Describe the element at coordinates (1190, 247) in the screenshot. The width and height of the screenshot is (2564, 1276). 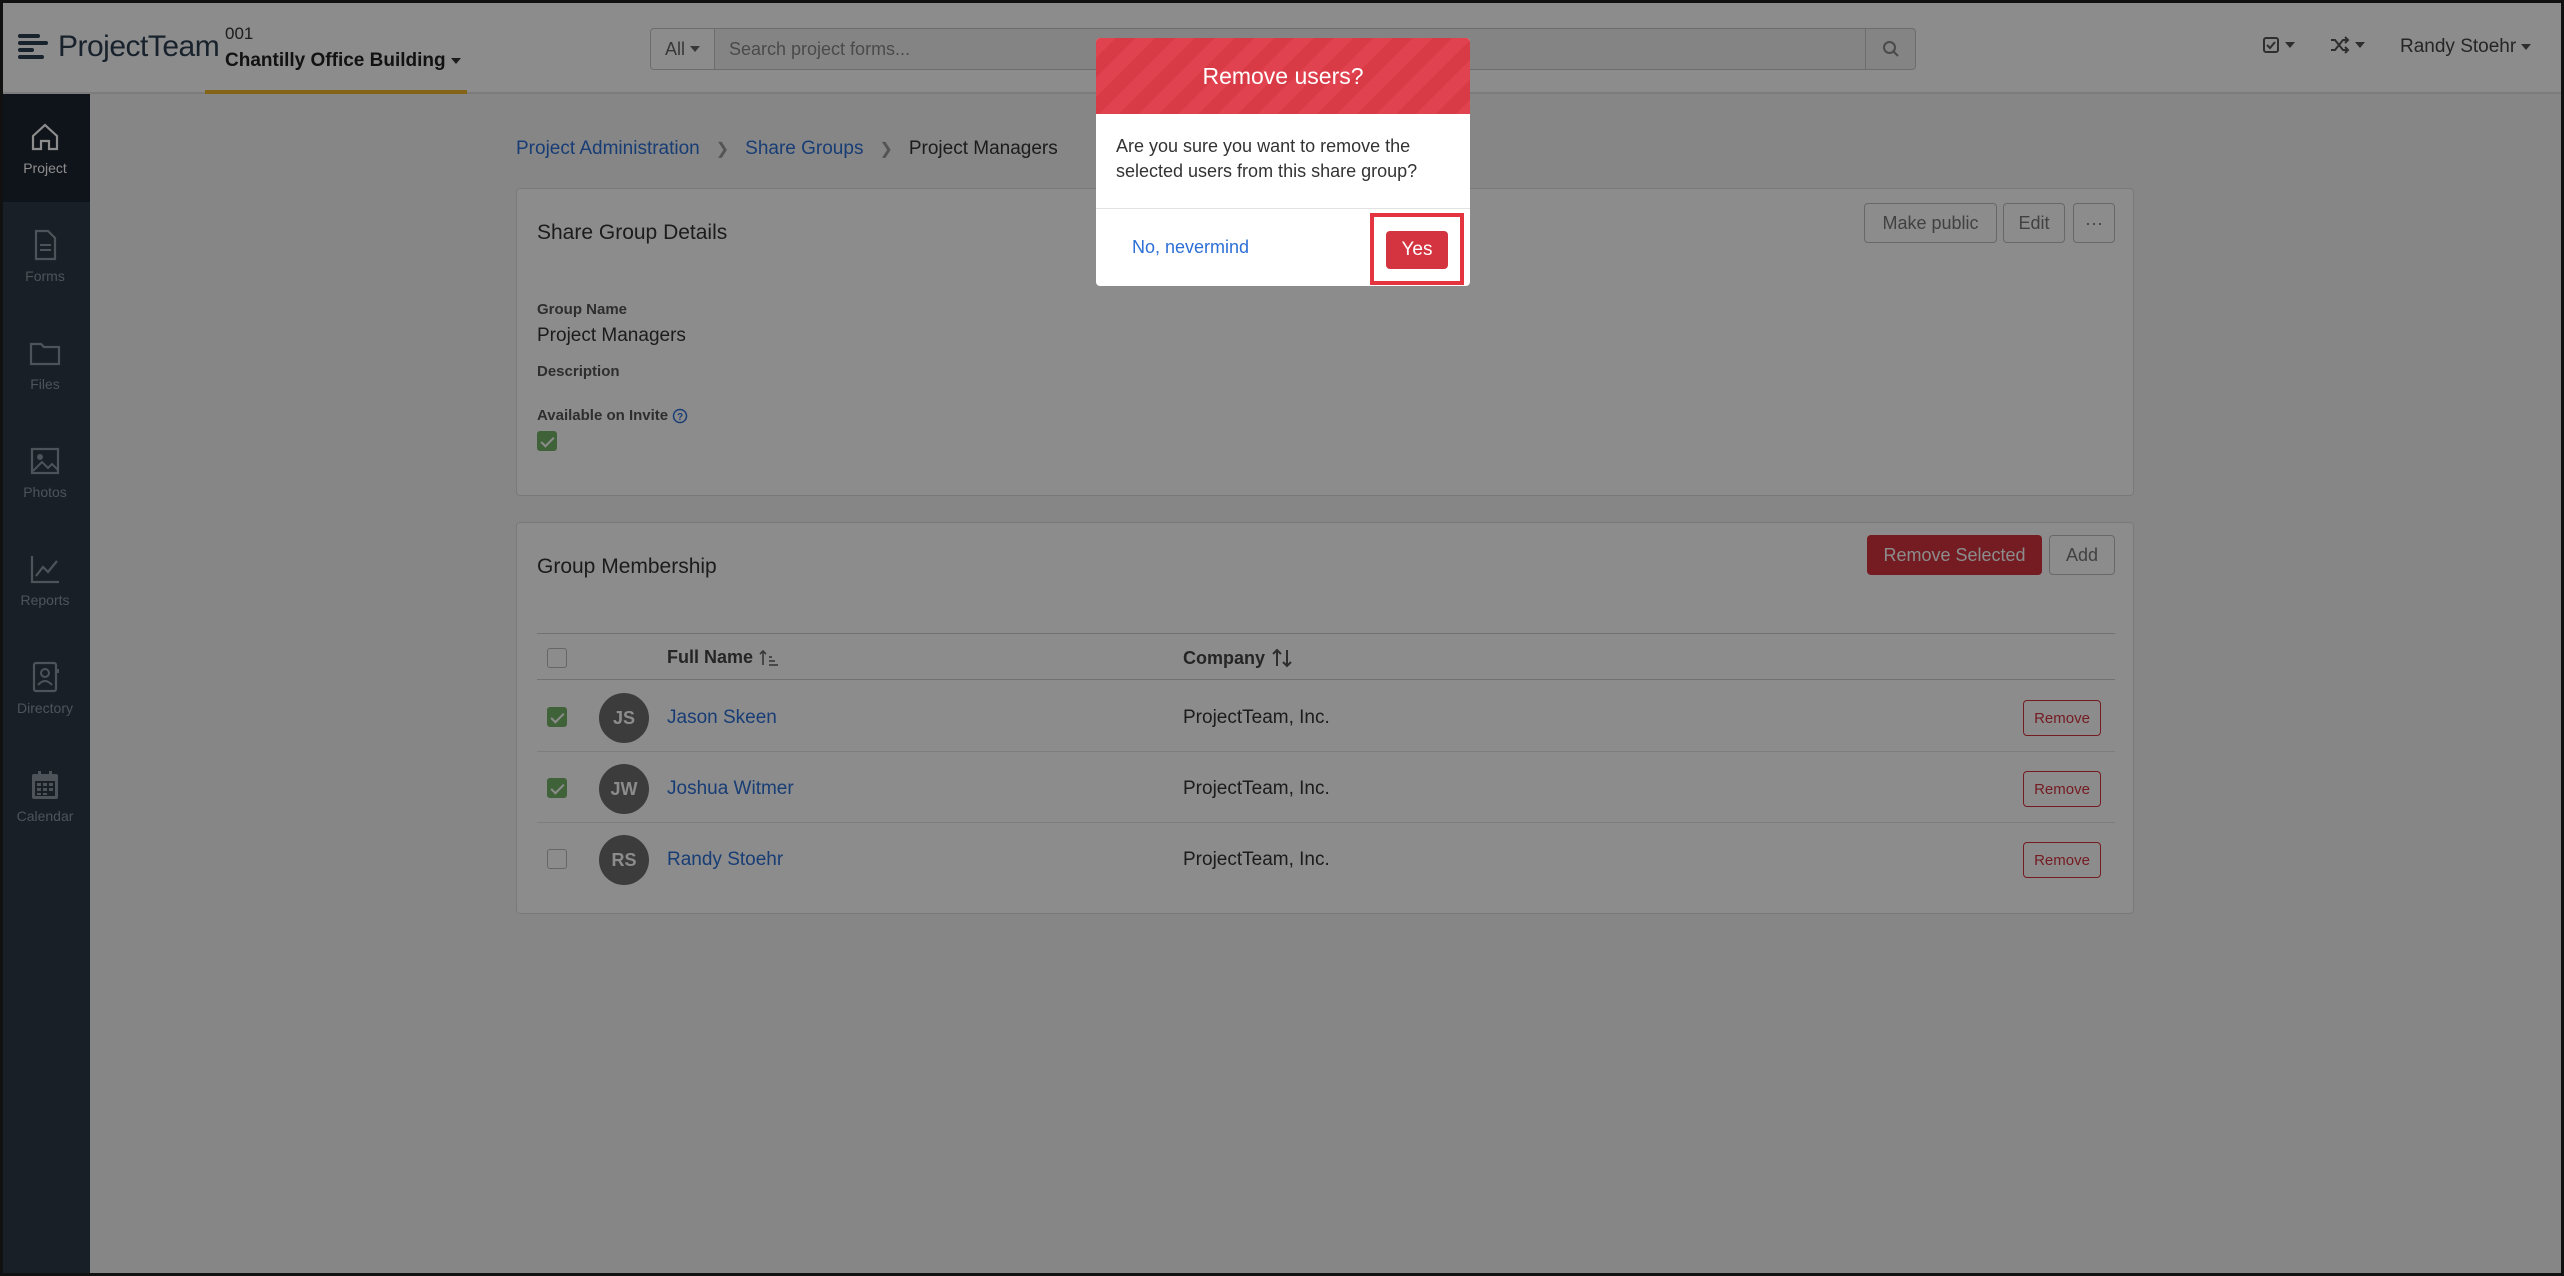
I see `cancel-button: No, nevermind` at that location.